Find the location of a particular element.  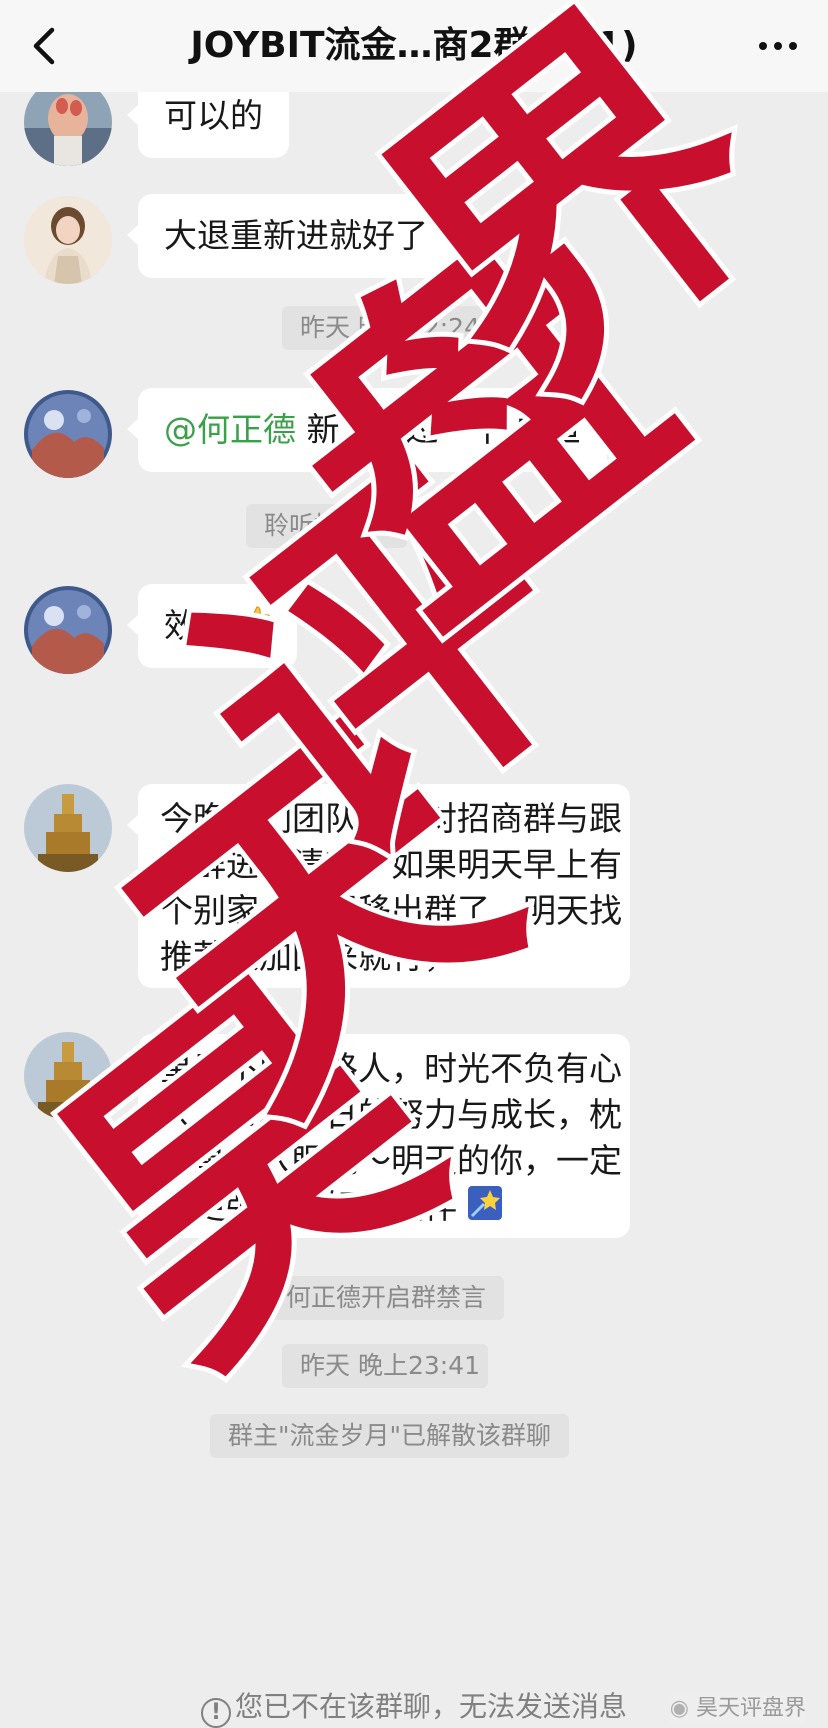

message-text: 可以的 is located at coordinates (213, 115).